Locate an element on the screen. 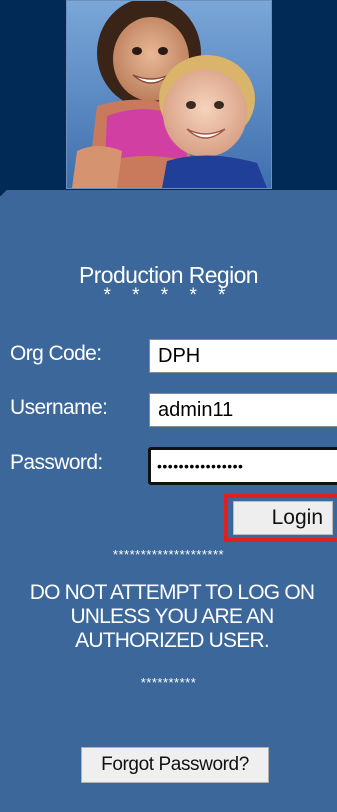 The image size is (337, 812). username-label: Username: is located at coordinates (59, 407).